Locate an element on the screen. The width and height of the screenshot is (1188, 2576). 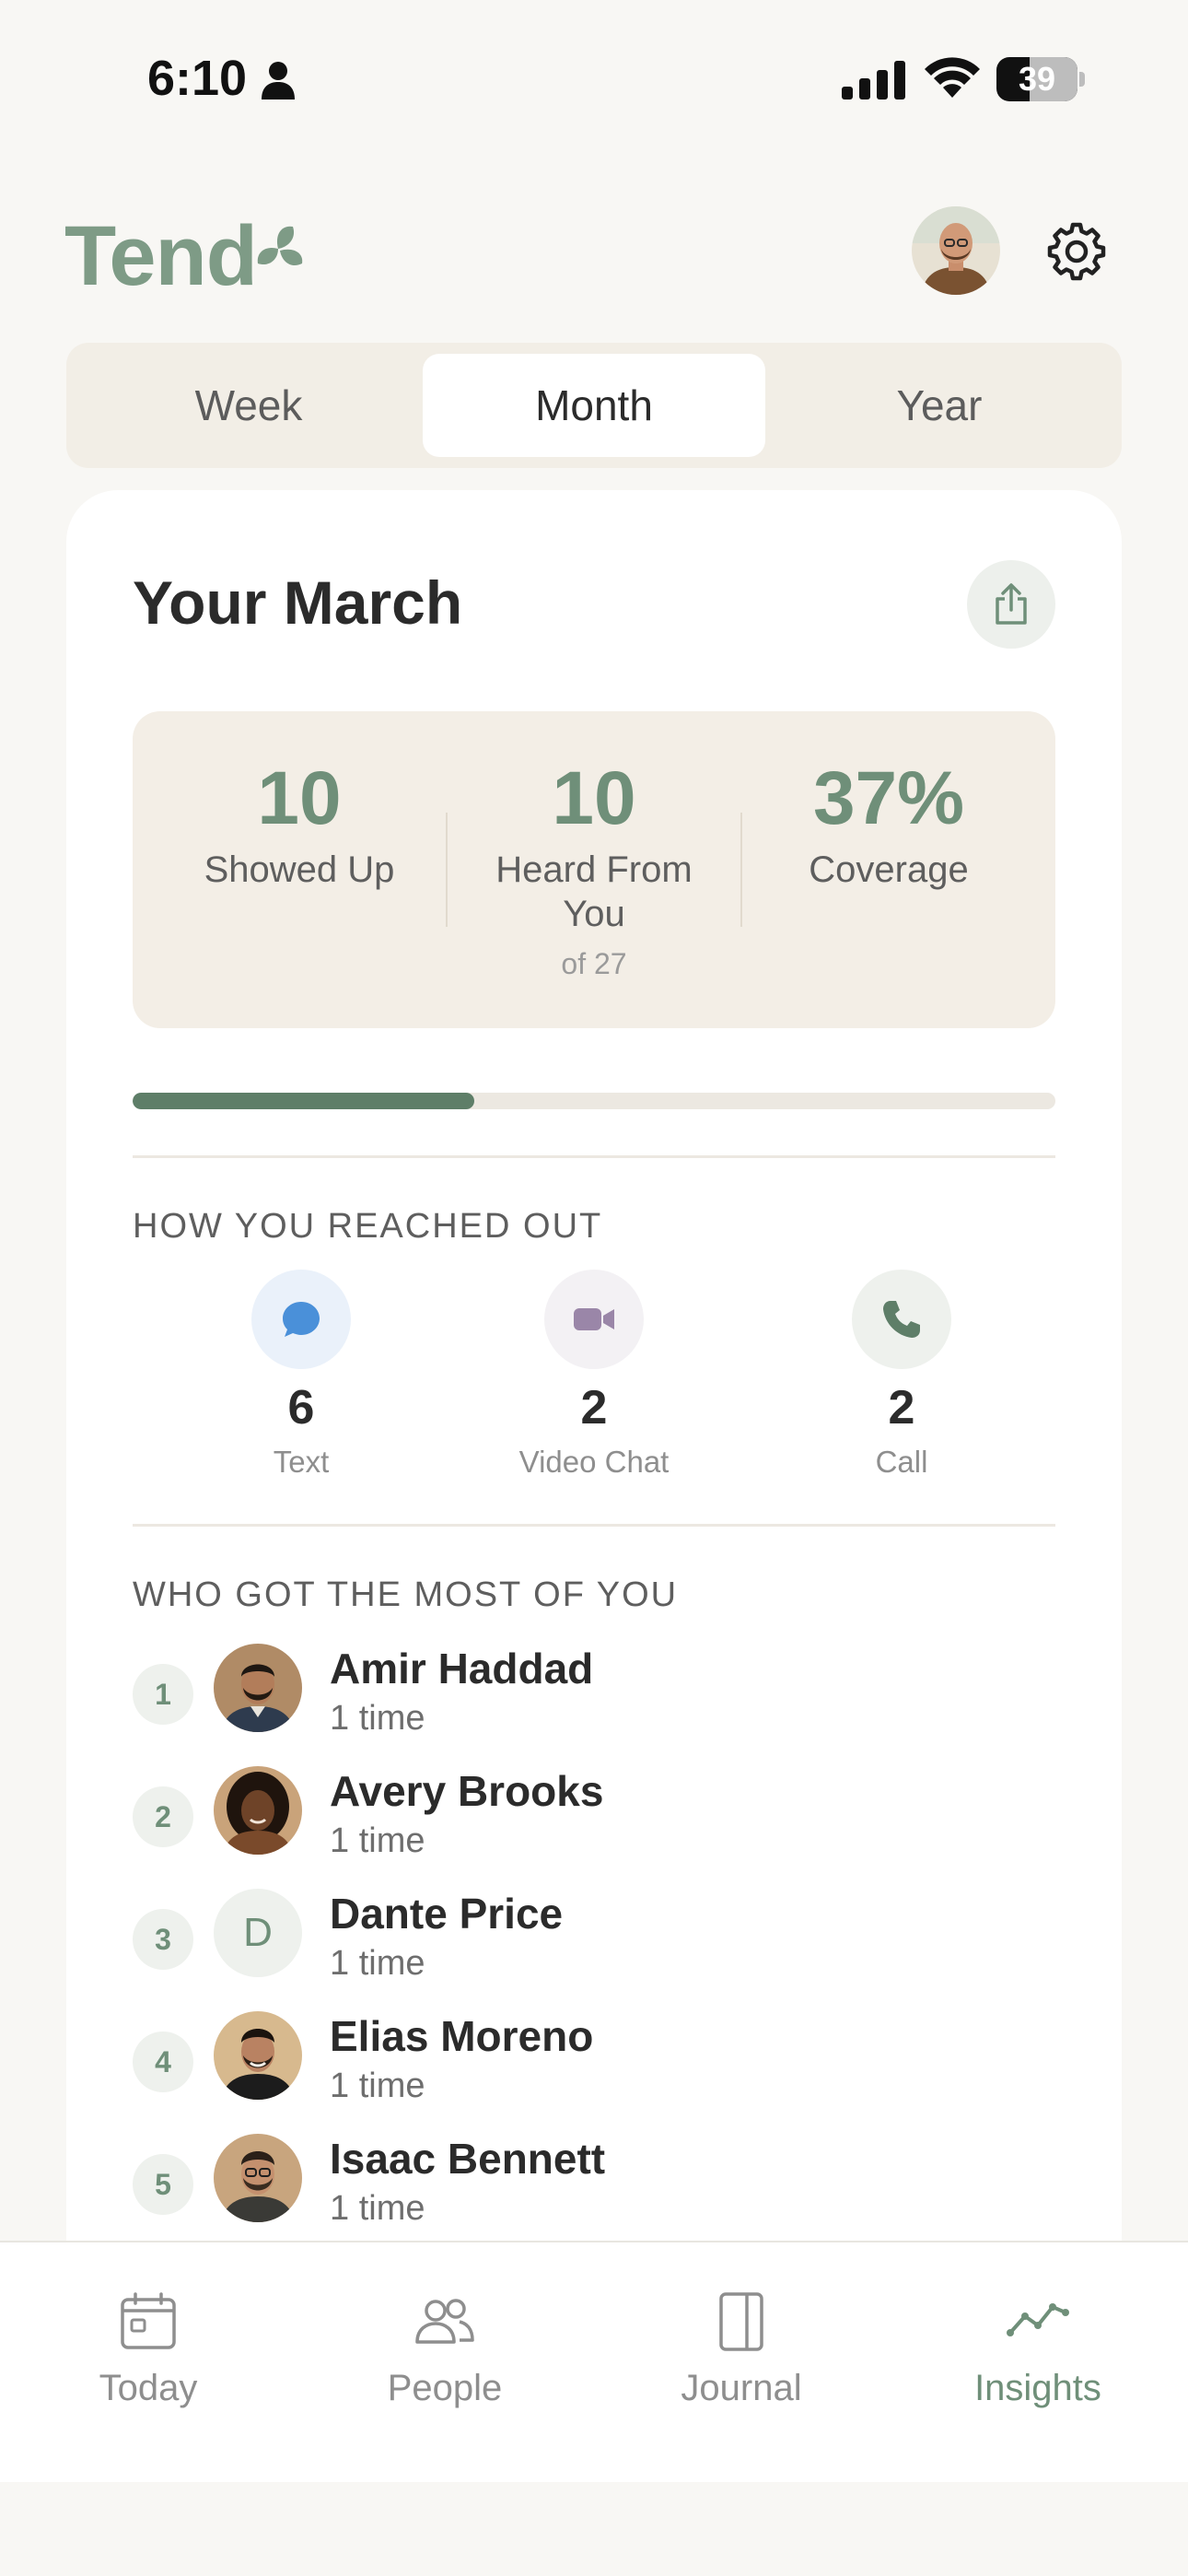
trend-line-icon is located at coordinates (1038, 2319).